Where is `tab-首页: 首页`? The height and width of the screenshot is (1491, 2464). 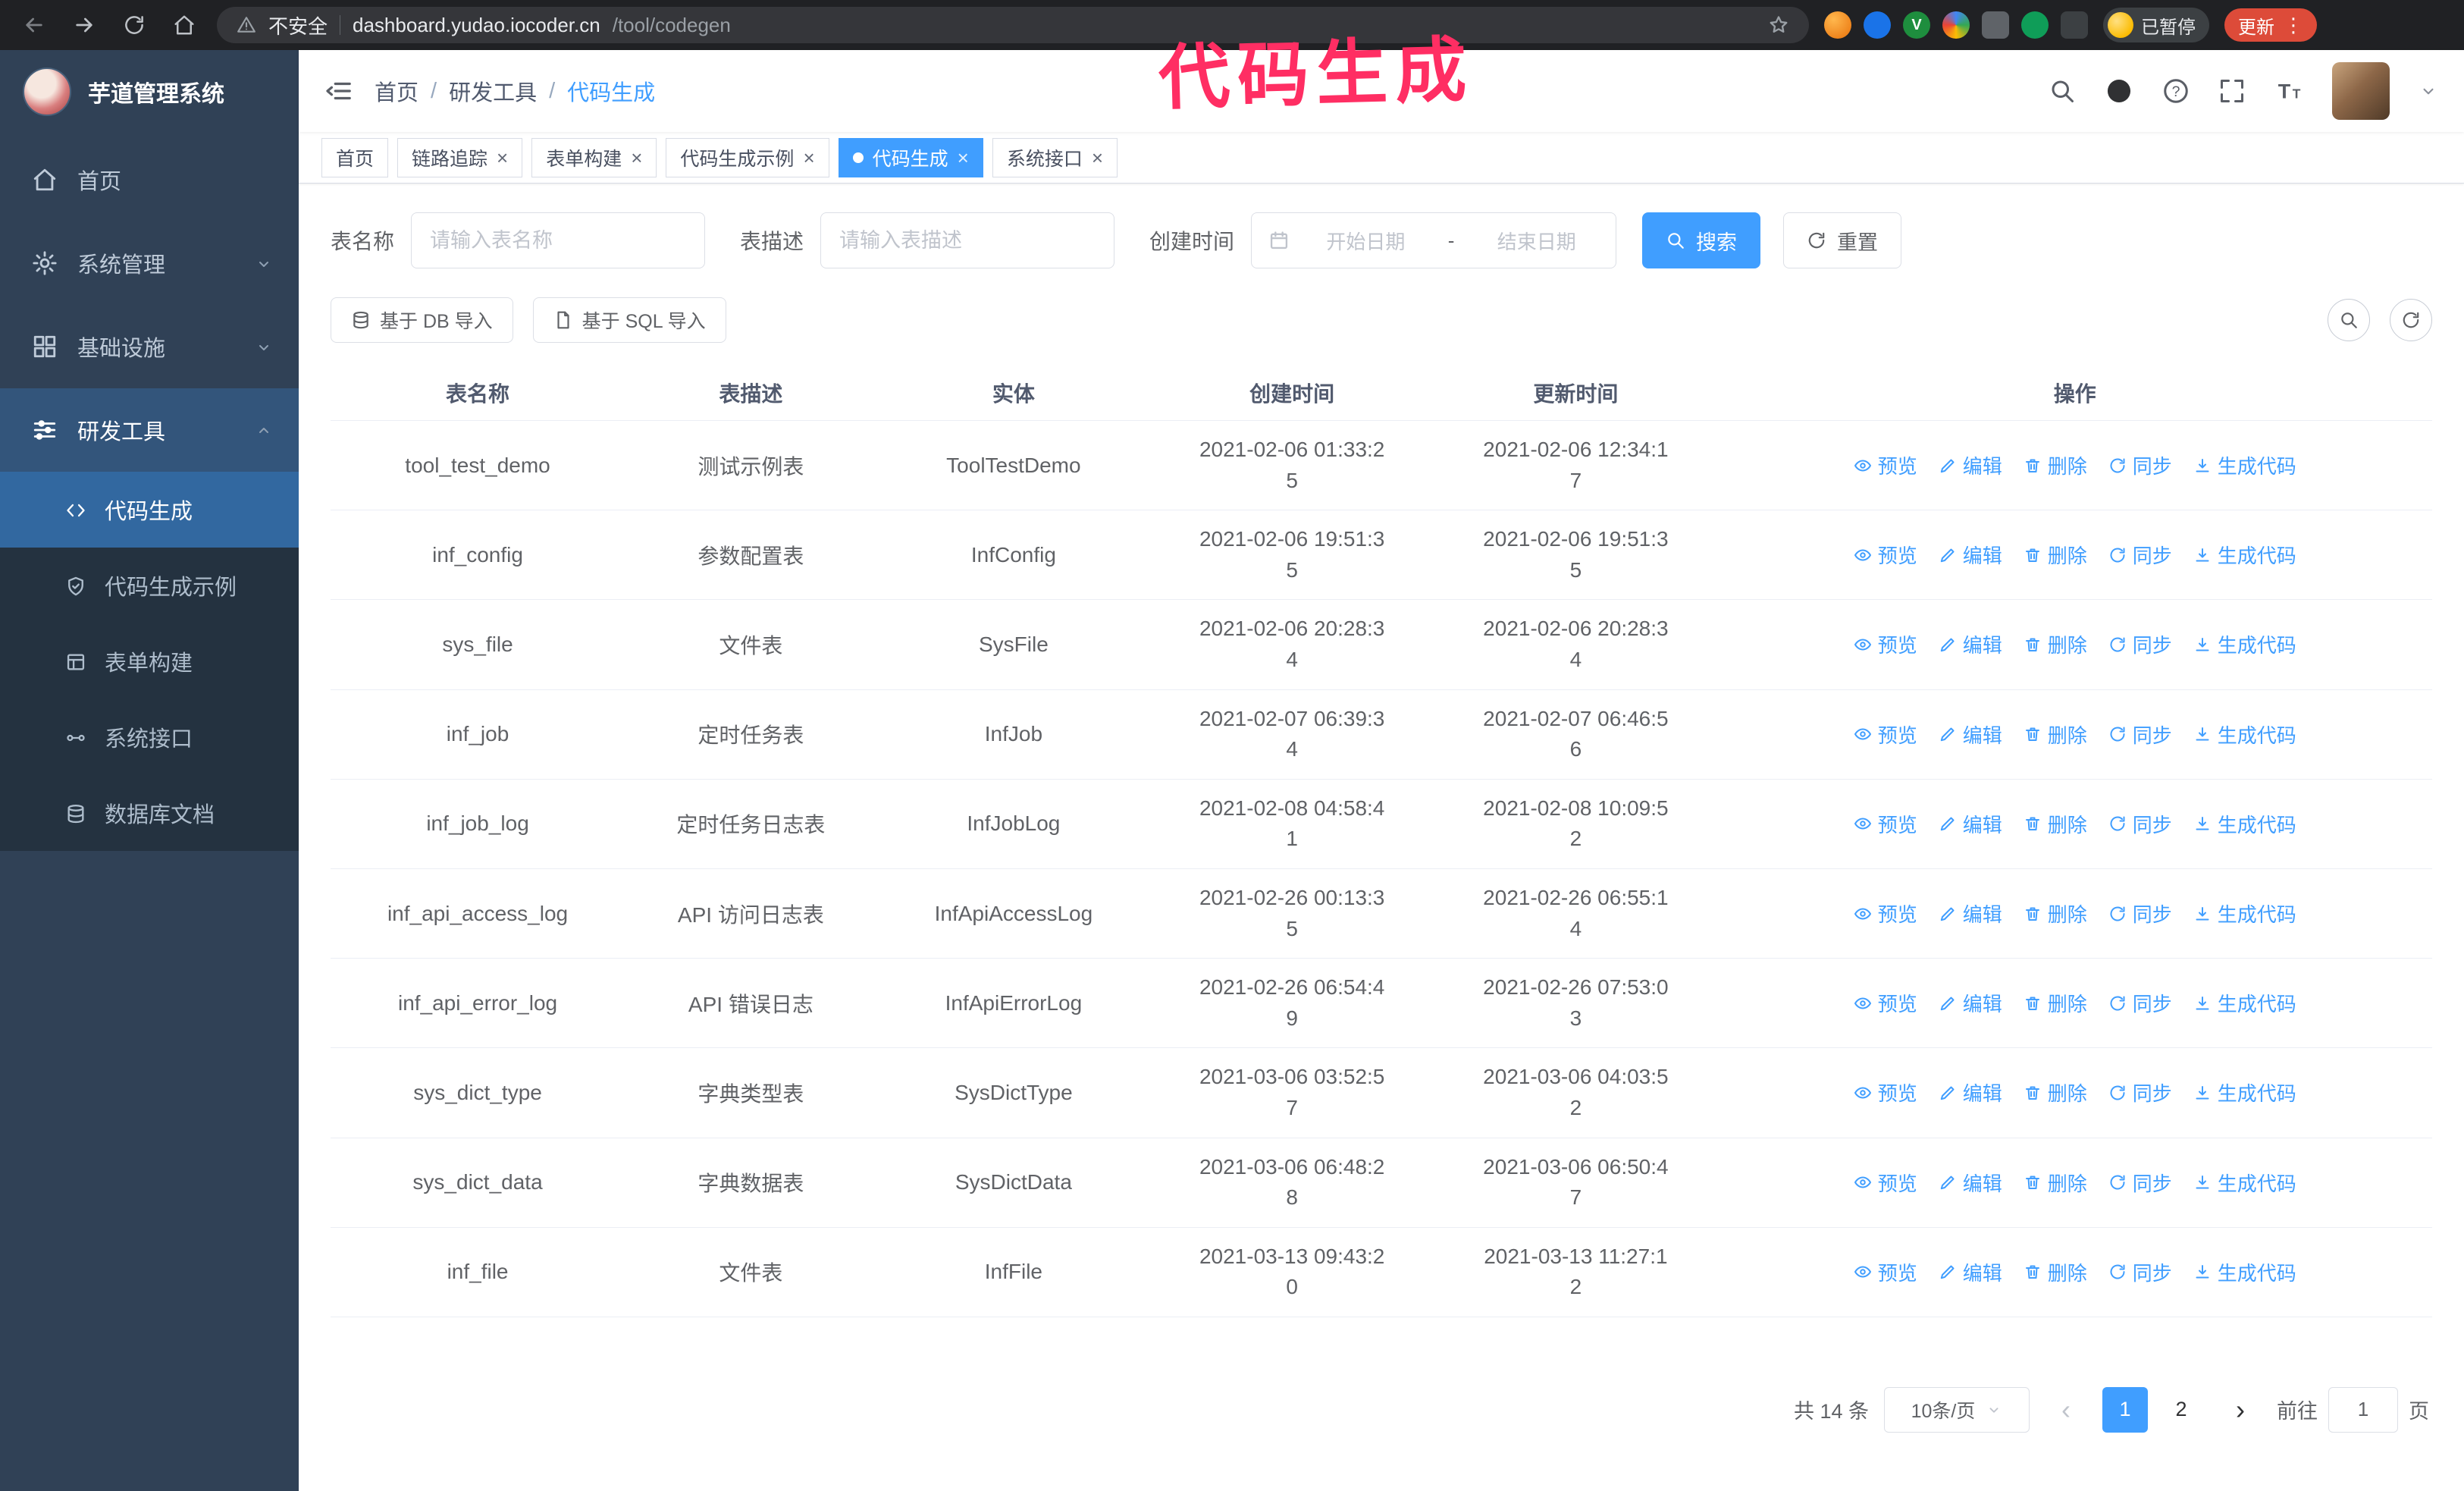
tab-首页: 首页 is located at coordinates (355, 157).